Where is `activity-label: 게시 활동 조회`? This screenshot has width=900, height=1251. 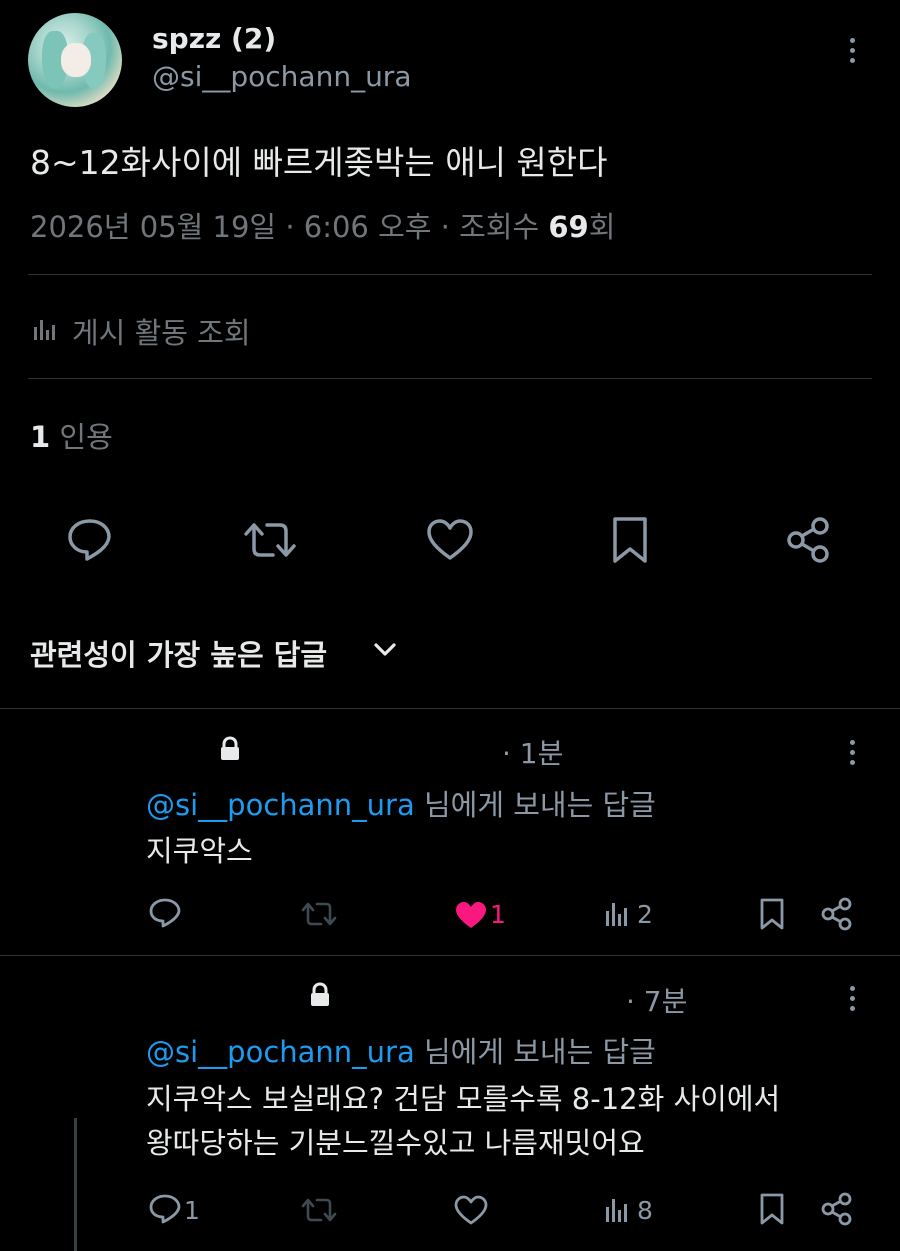
activity-label: 게시 활동 조회 is located at coordinates (161, 333).